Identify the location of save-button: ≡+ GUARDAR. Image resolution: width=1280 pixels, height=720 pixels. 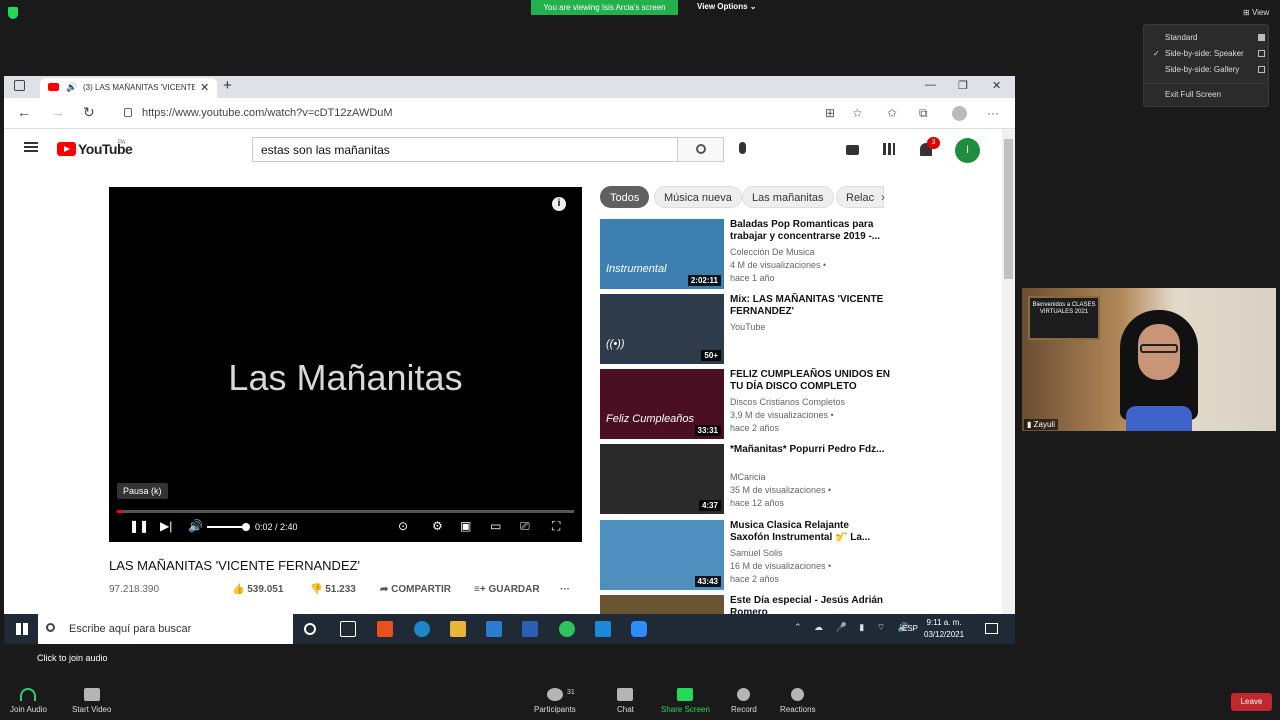
(507, 589).